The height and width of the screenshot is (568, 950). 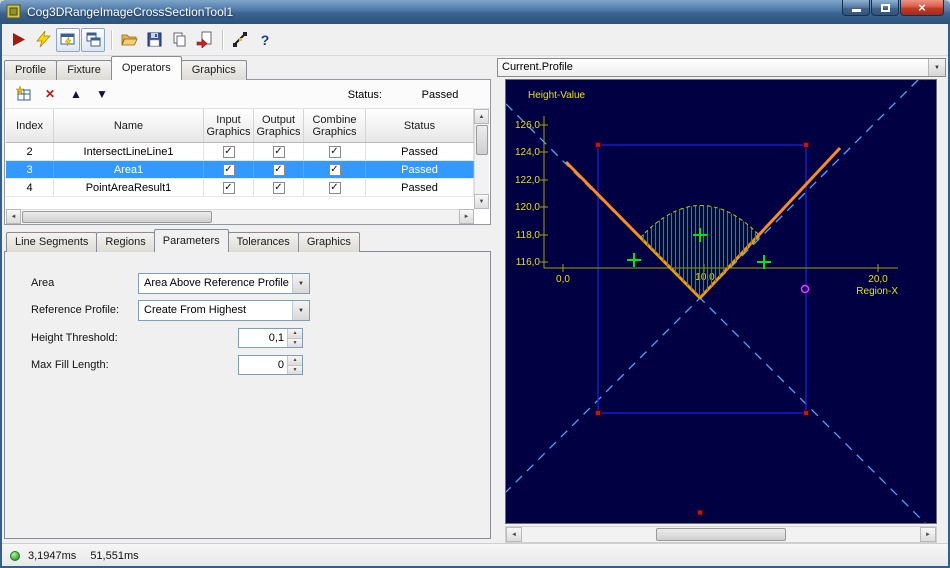 What do you see at coordinates (129, 151) in the screenshot?
I see `cell-name: IntersectLineLine1` at bounding box center [129, 151].